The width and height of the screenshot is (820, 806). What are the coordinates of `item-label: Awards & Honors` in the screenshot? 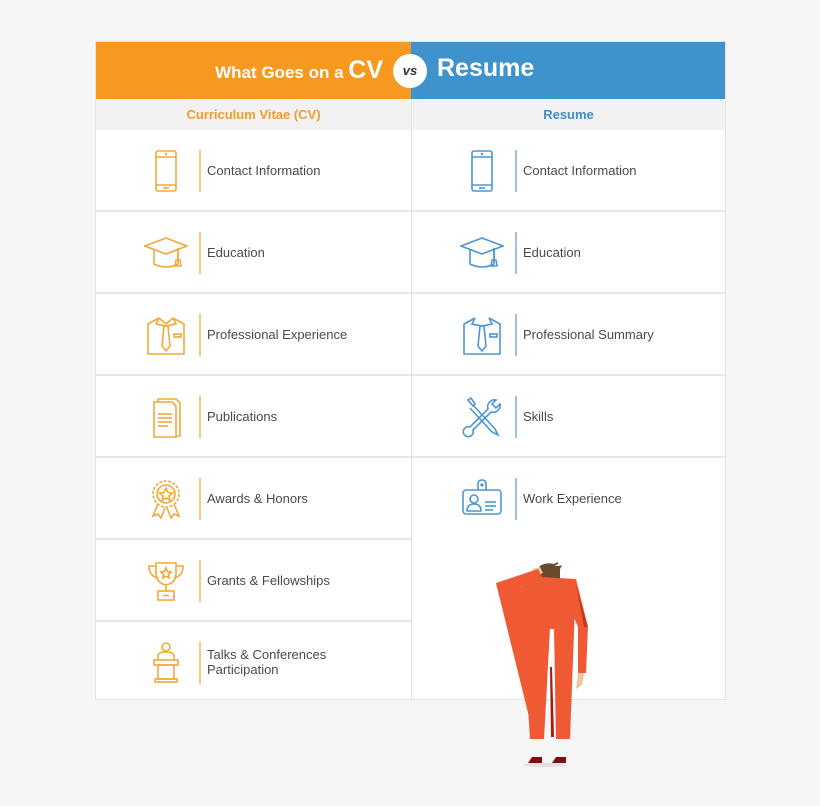 It's located at (257, 498).